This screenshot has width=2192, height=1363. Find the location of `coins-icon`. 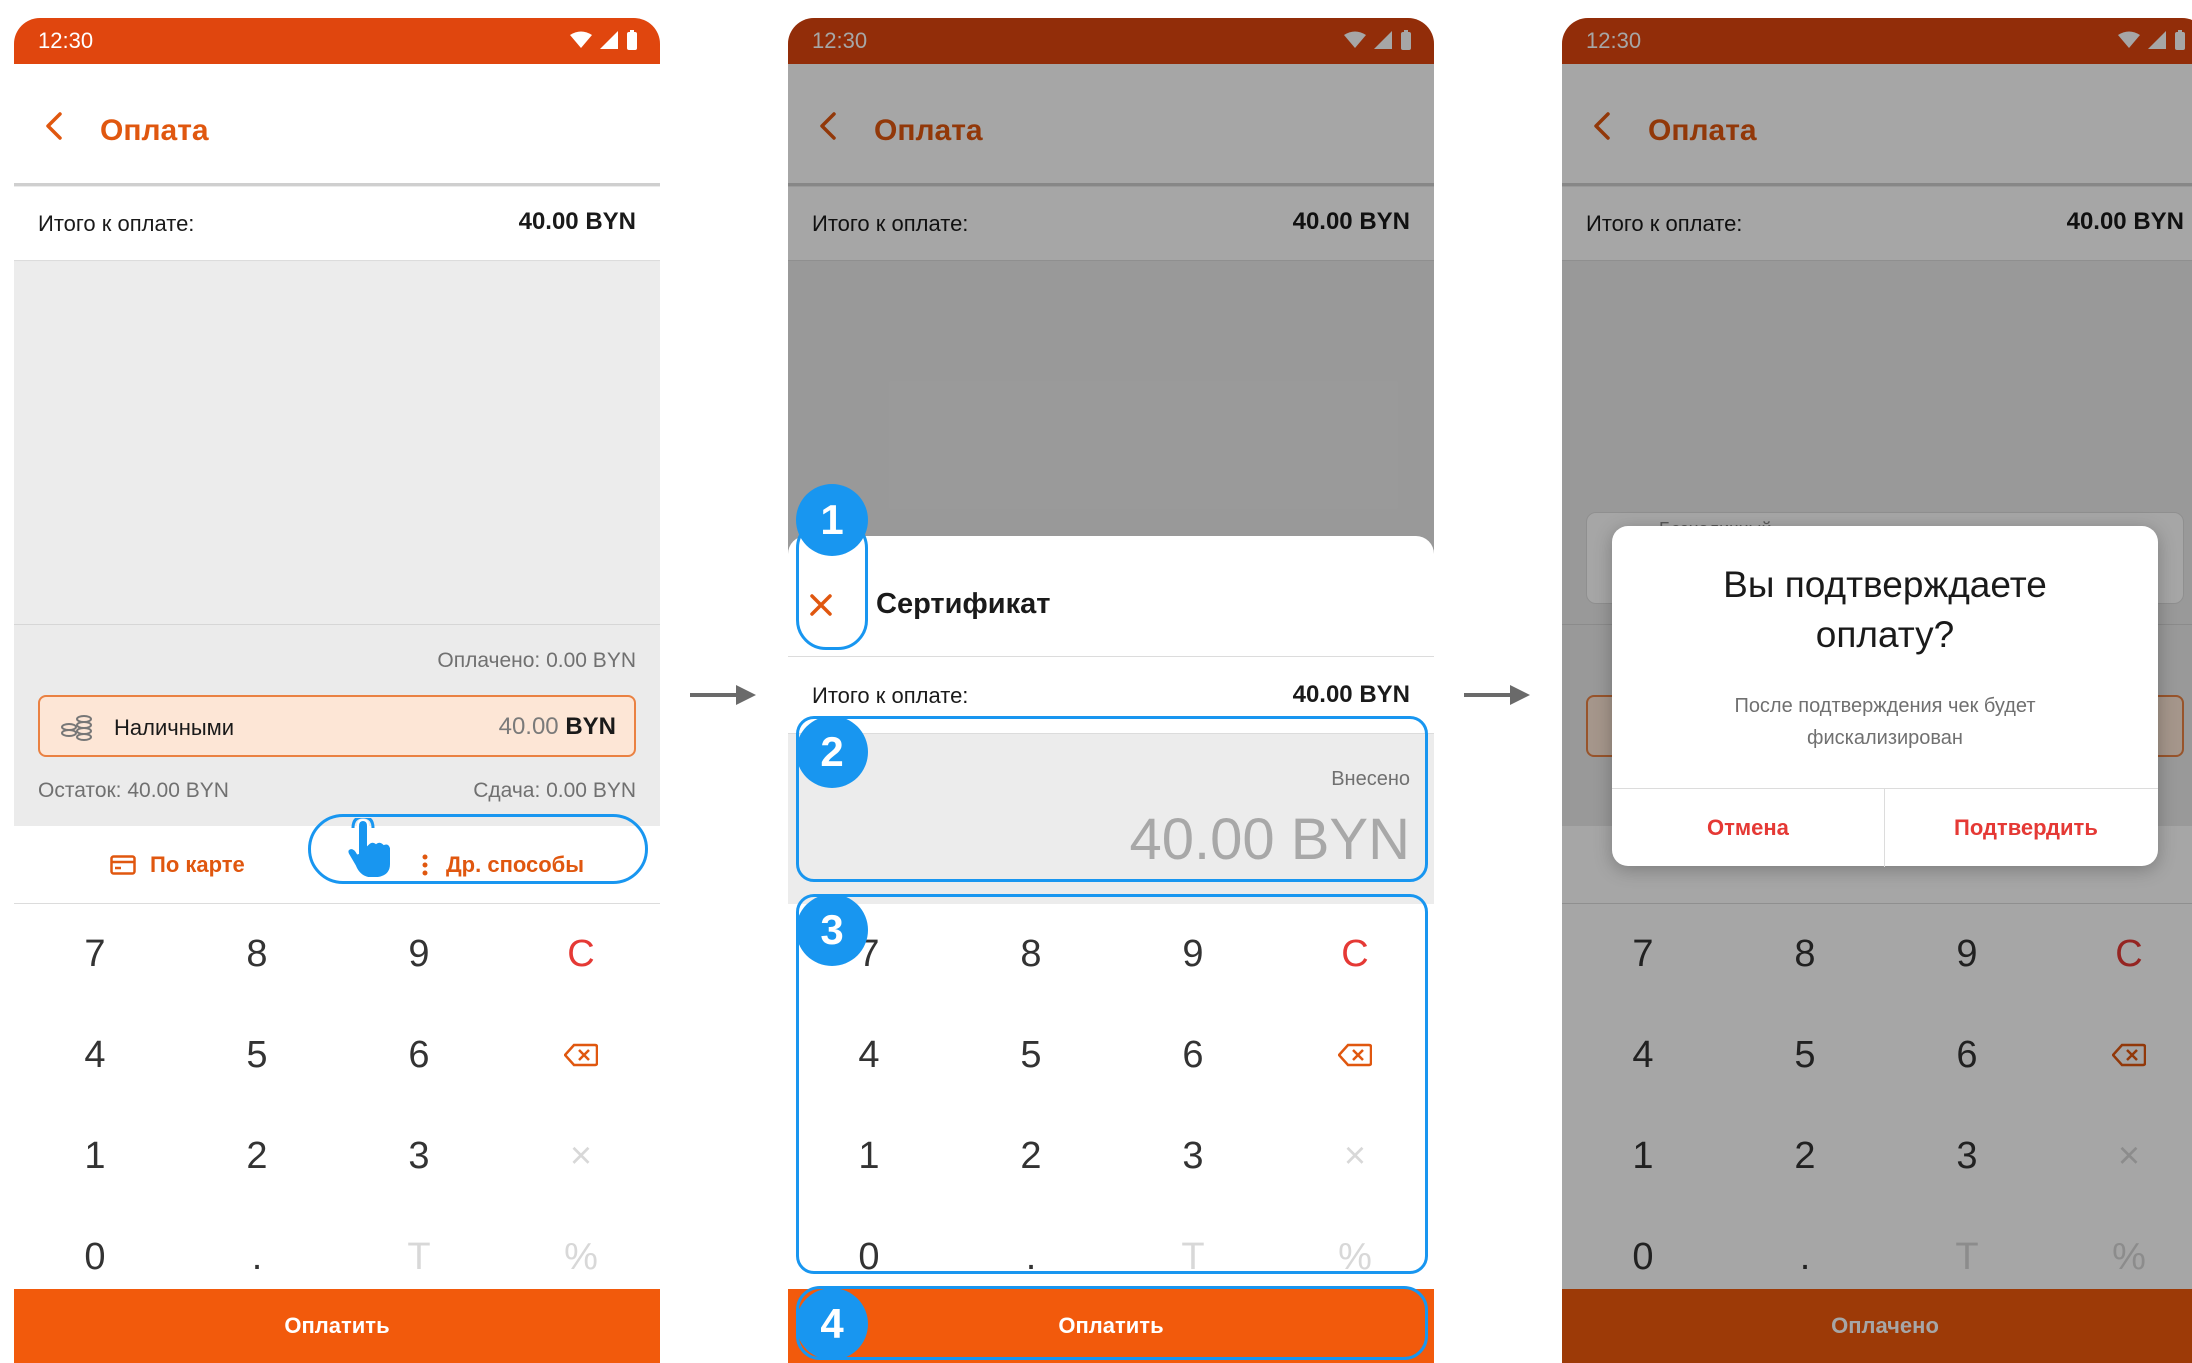

coins-icon is located at coordinates (76, 728).